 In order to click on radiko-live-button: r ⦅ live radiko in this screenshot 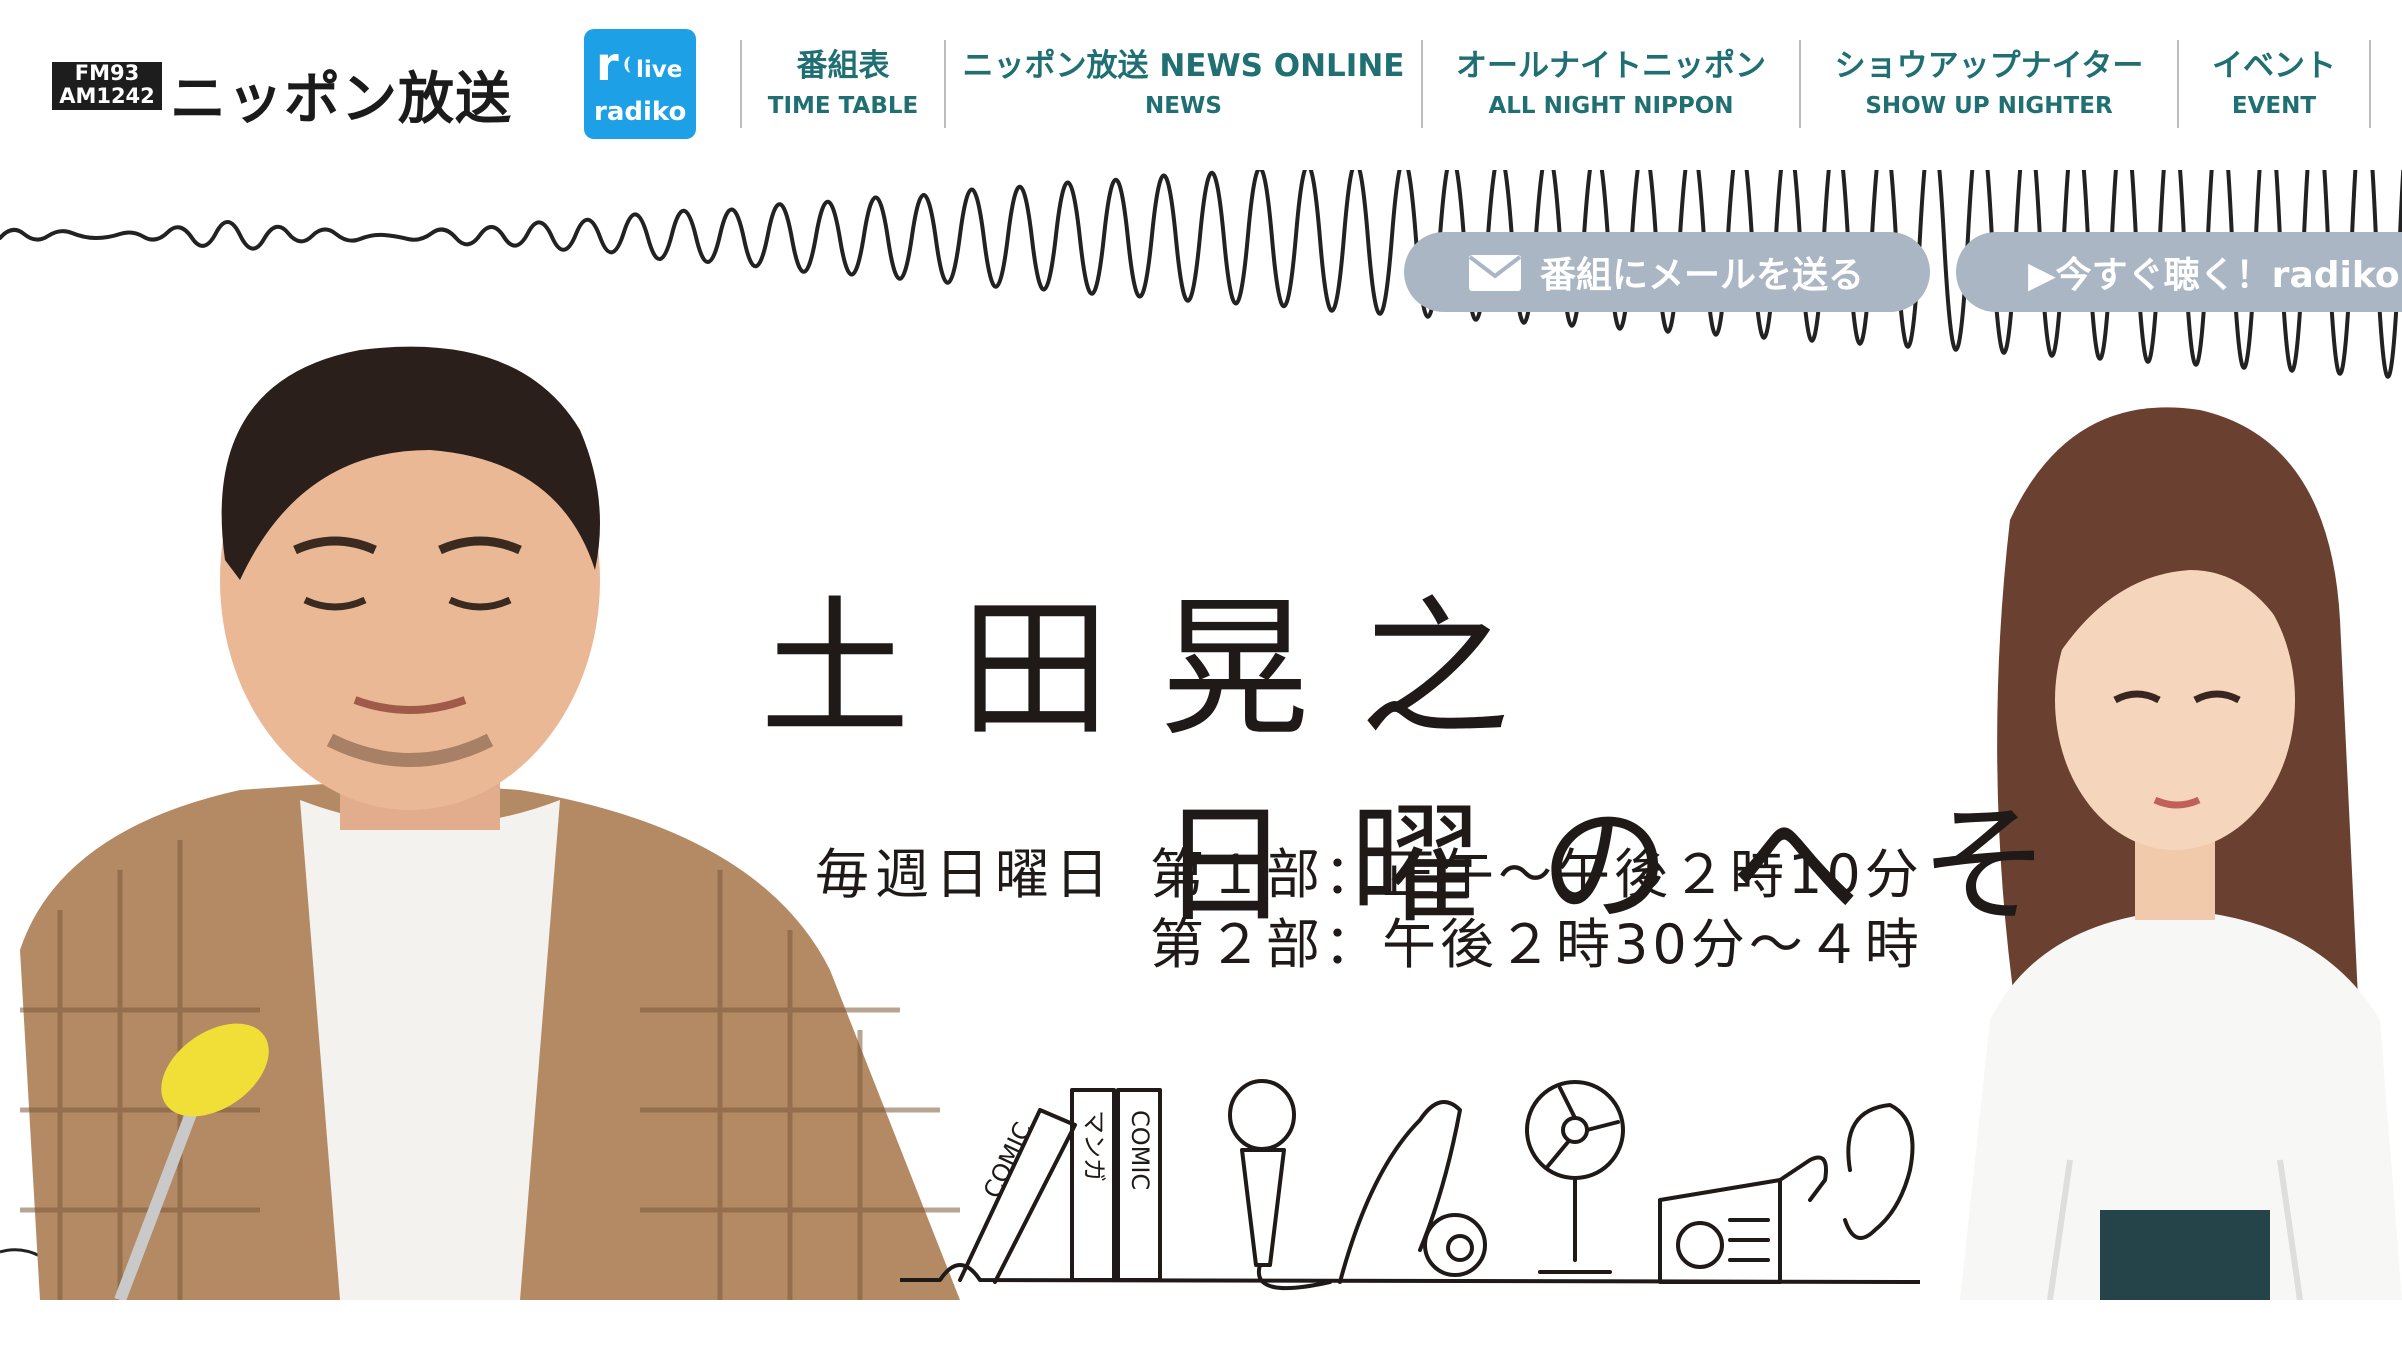, I will do `click(640, 84)`.